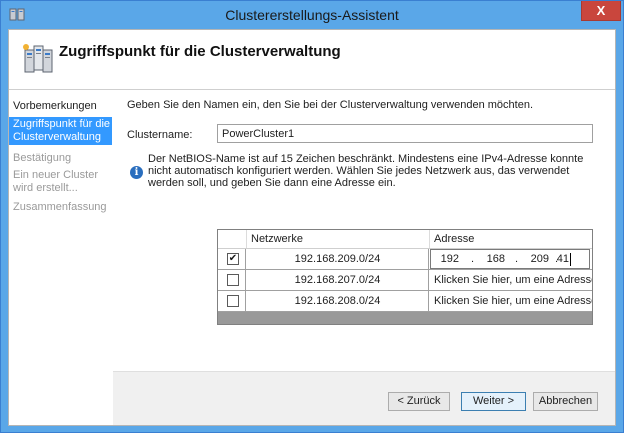 The image size is (624, 433). I want to click on wizard-header: Zugriffspunkt für die Clusterverwaltung, so click(312, 60).